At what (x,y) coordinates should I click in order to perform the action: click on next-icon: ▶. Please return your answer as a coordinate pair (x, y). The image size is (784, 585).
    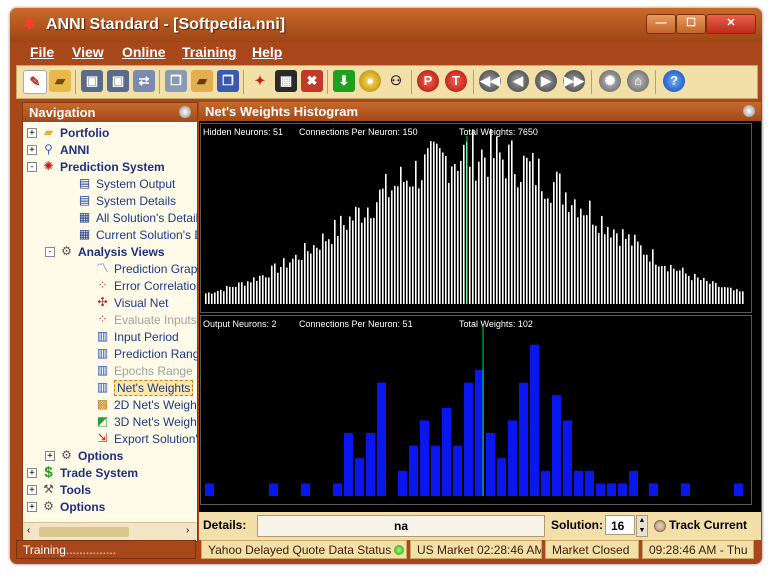
    Looking at the image, I should click on (546, 81).